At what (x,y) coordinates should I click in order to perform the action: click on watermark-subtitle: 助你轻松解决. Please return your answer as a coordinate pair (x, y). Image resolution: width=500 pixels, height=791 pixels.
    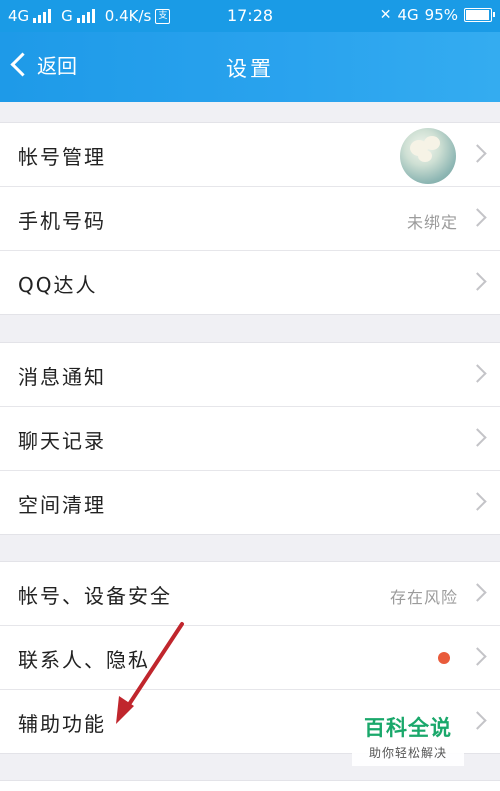
    Looking at the image, I should click on (407, 753).